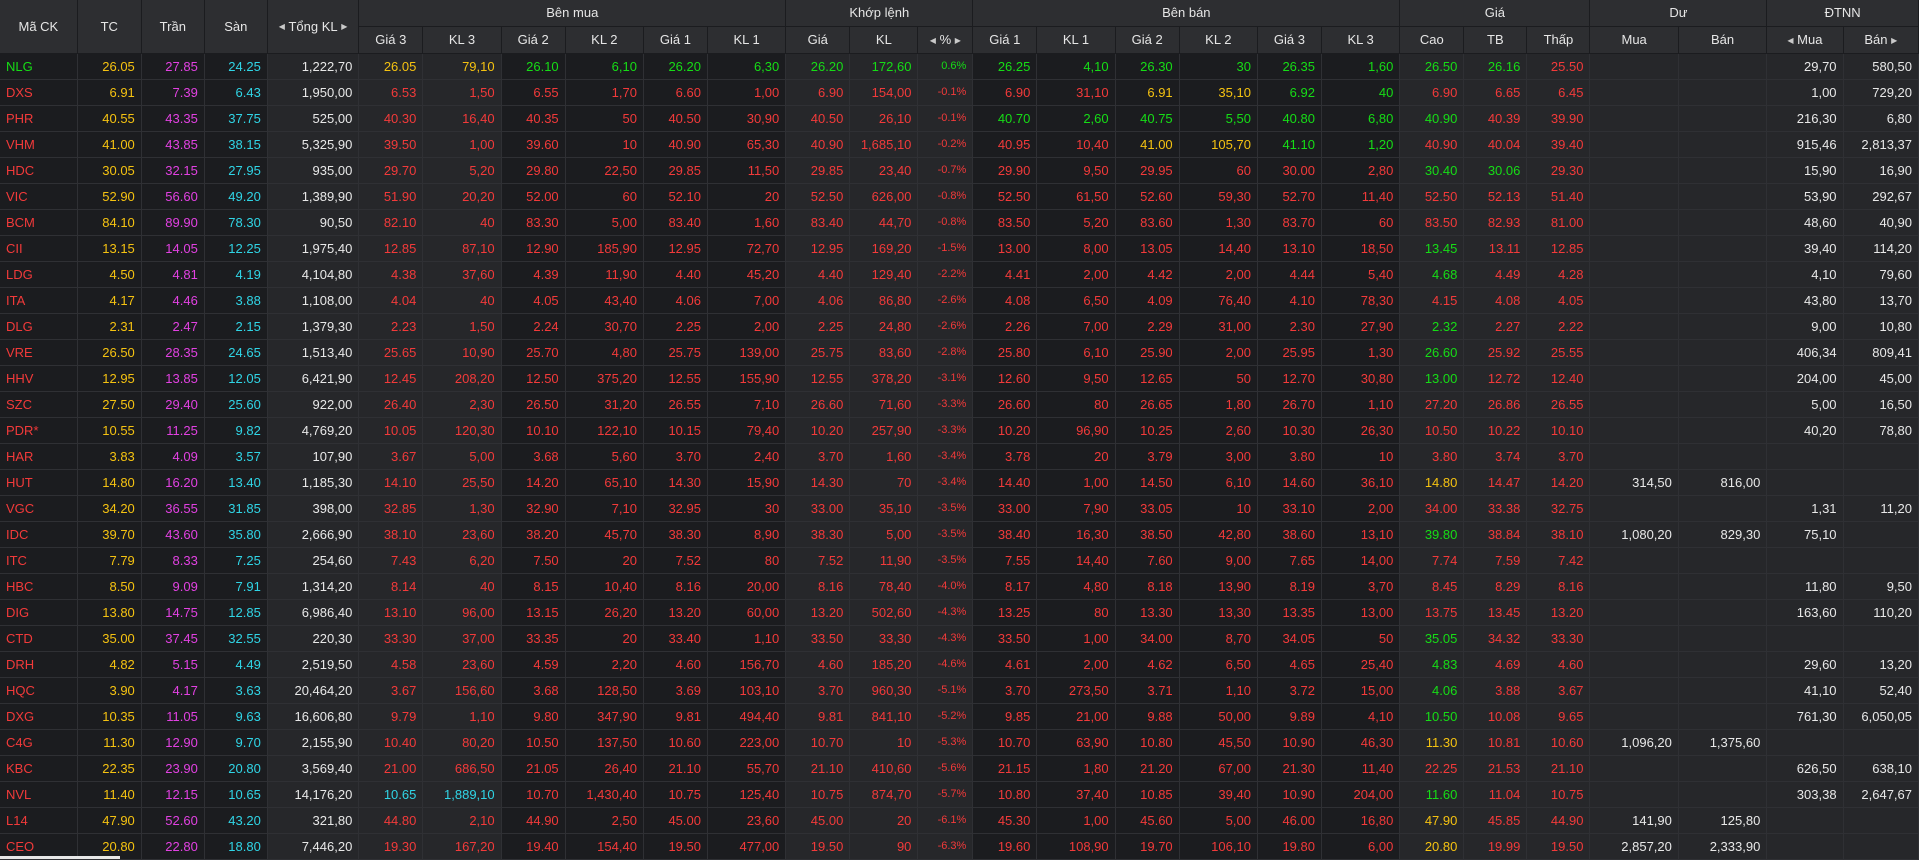 The image size is (1919, 860). Describe the element at coordinates (1005, 40) in the screenshot. I see `header-ask-price-1: Giá 1` at that location.